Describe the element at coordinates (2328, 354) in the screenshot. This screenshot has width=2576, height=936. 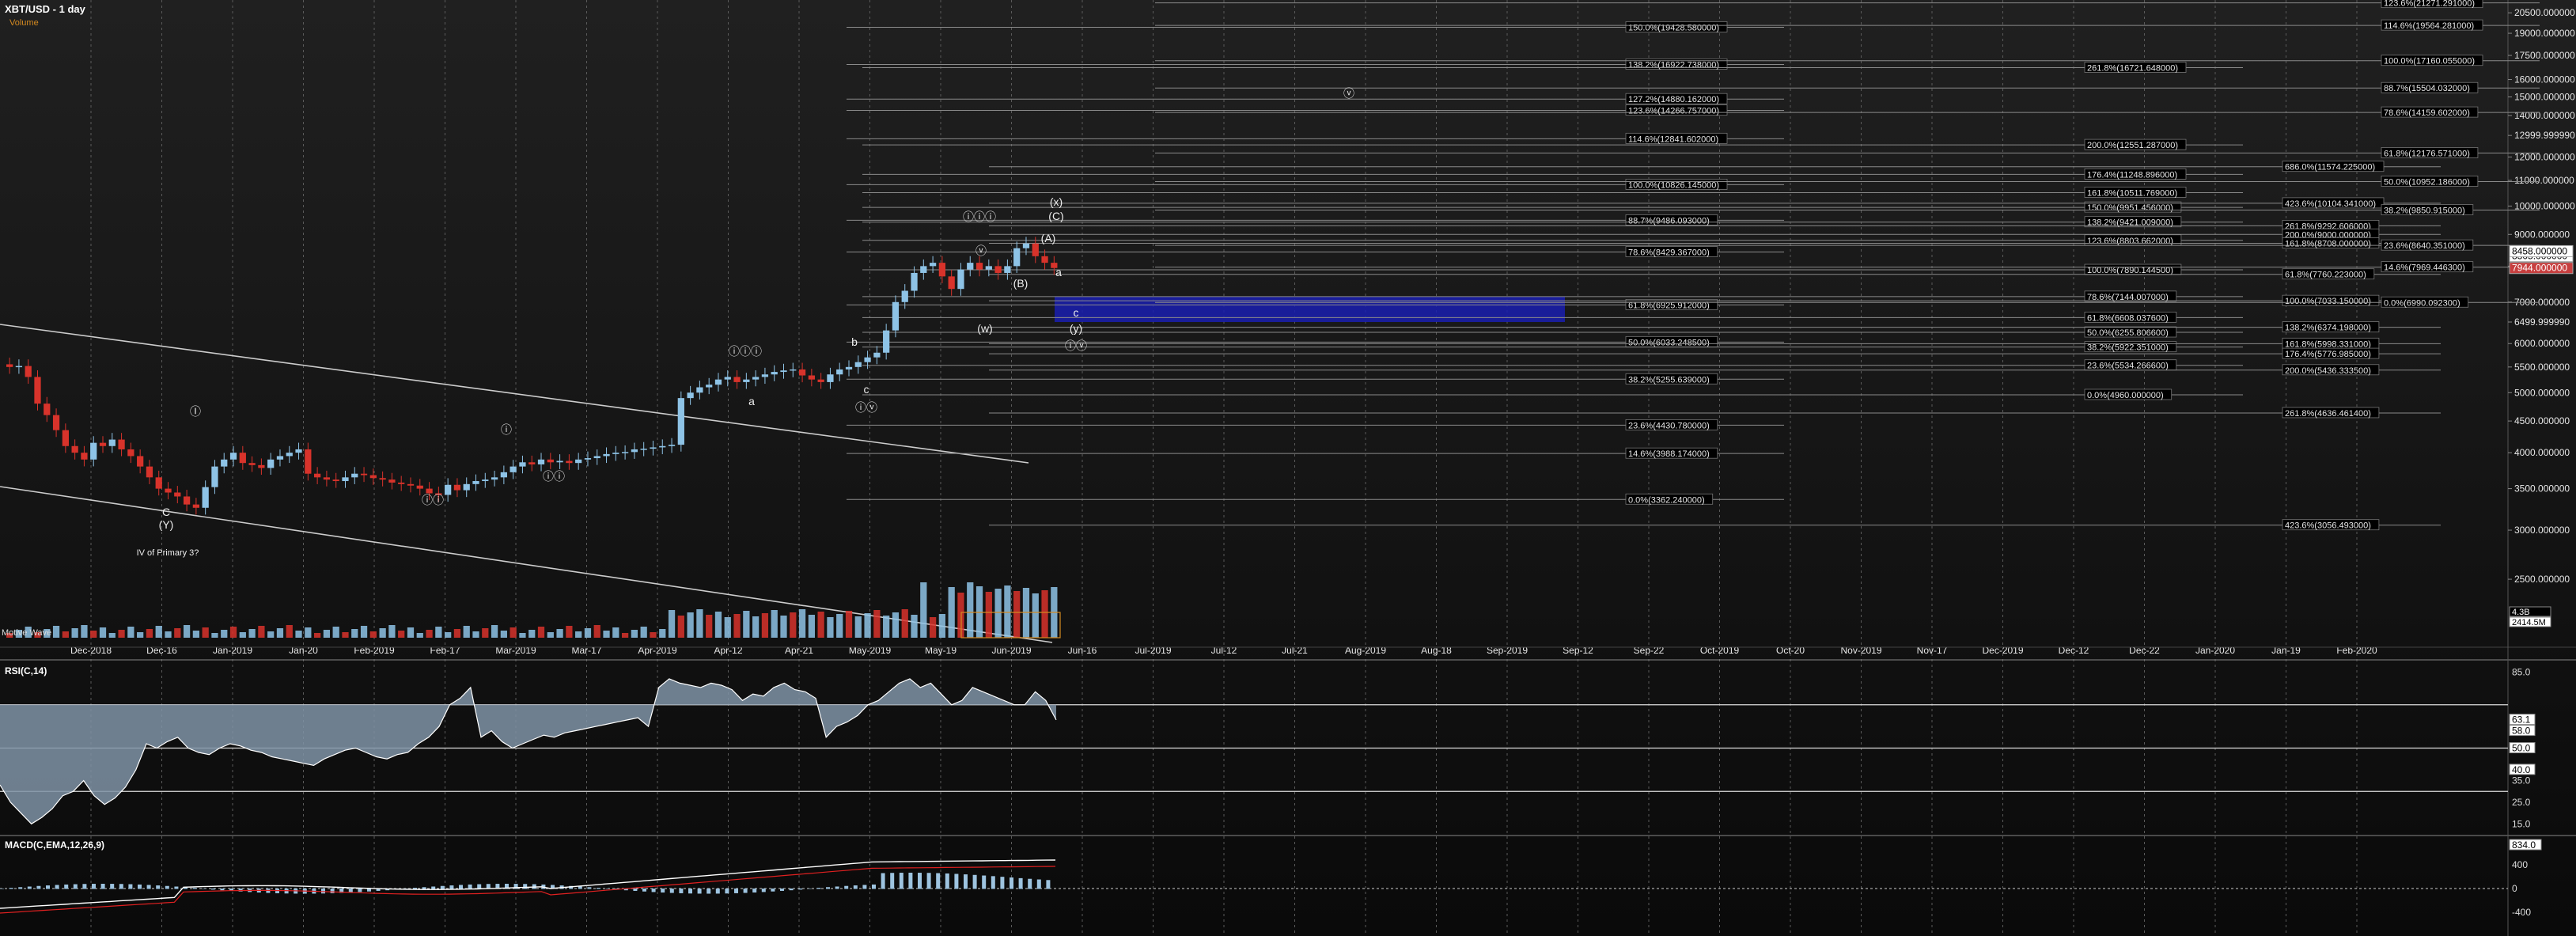
I see `fib-level-label: 176.4%(5776.985000)` at that location.